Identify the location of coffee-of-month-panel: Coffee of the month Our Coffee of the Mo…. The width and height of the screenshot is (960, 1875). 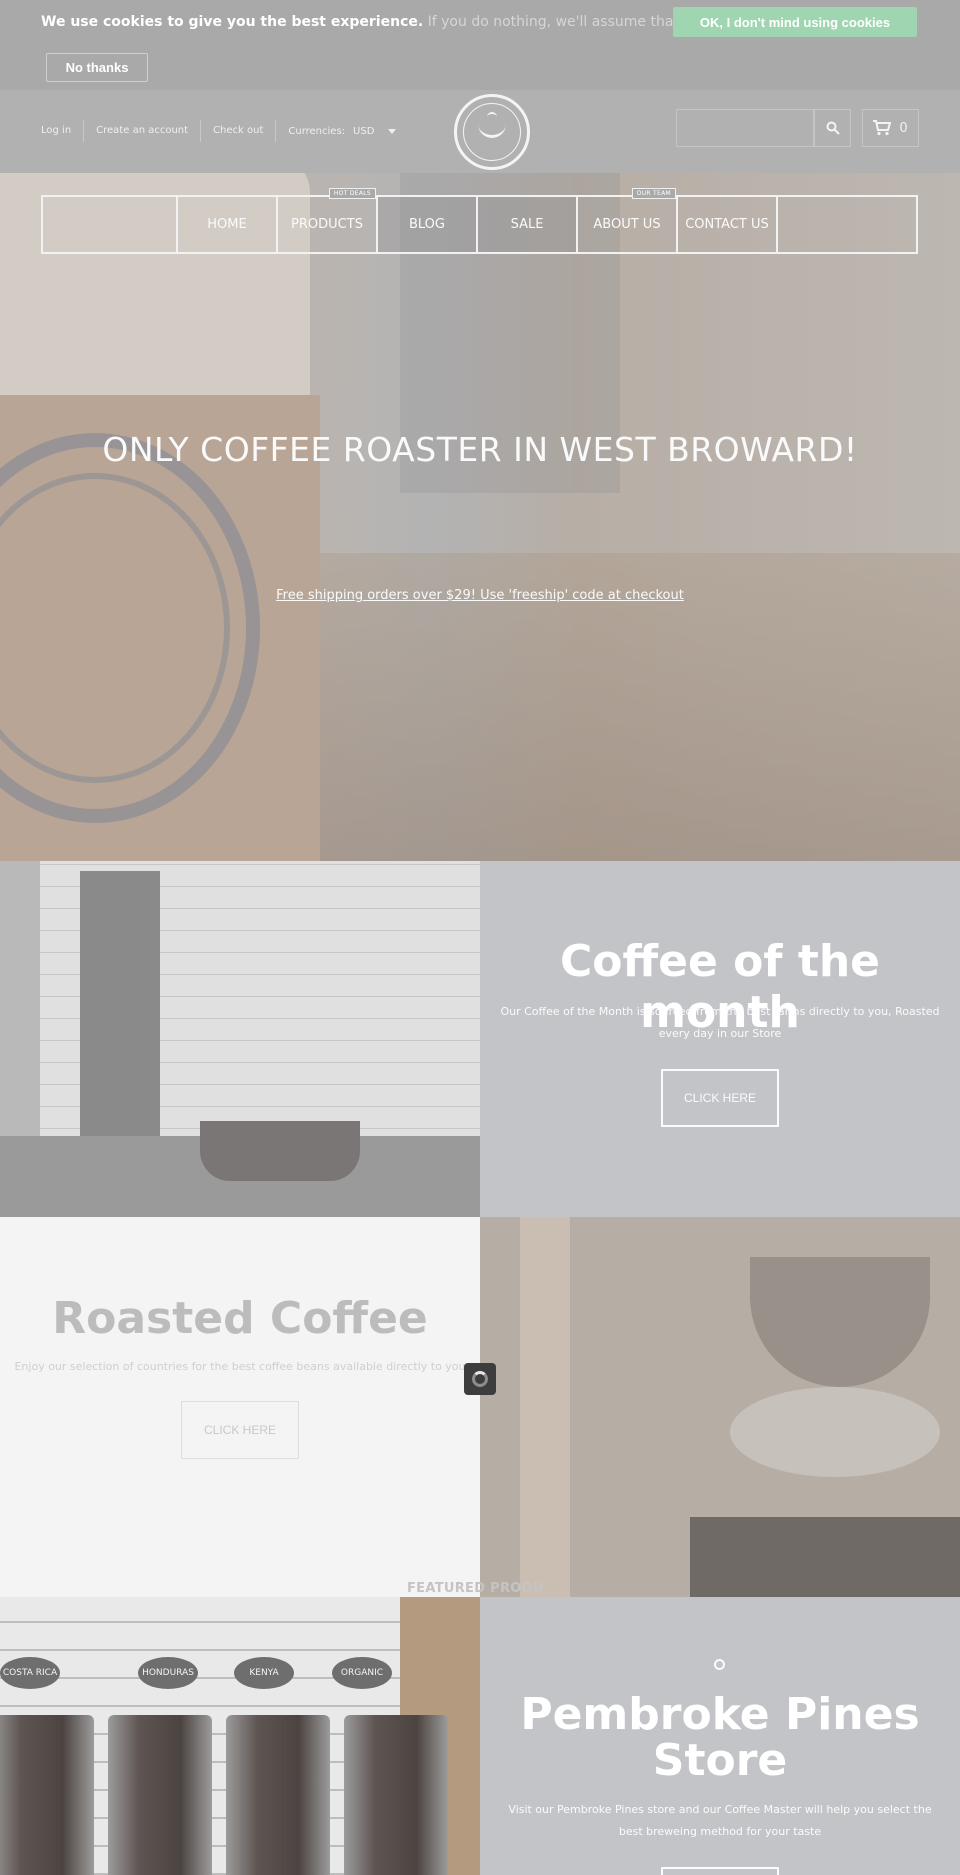
(720, 1039).